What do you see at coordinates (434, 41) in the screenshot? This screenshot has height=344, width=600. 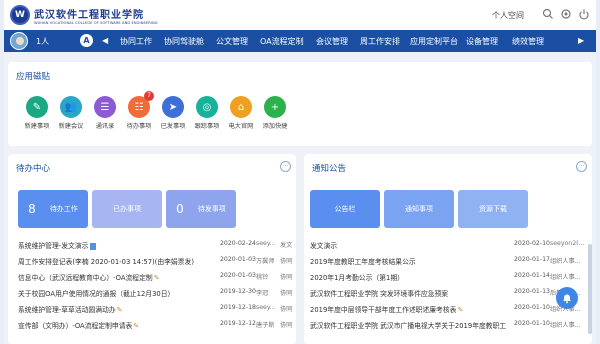 I see `nav-item-app-platform: 应用定制平台` at bounding box center [434, 41].